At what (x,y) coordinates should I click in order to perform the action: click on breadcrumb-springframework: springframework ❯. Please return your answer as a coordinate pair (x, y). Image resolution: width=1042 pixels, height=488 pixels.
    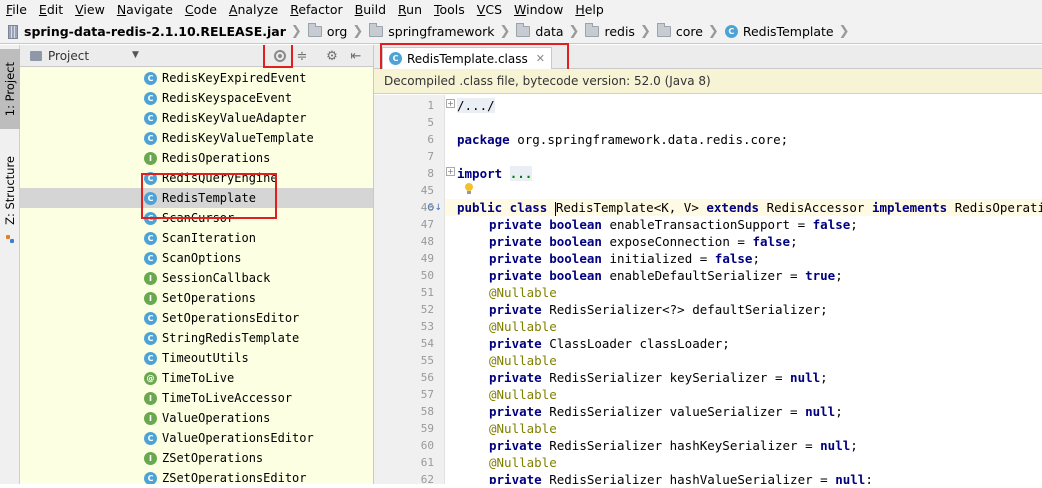
    Looking at the image, I should click on (442, 31).